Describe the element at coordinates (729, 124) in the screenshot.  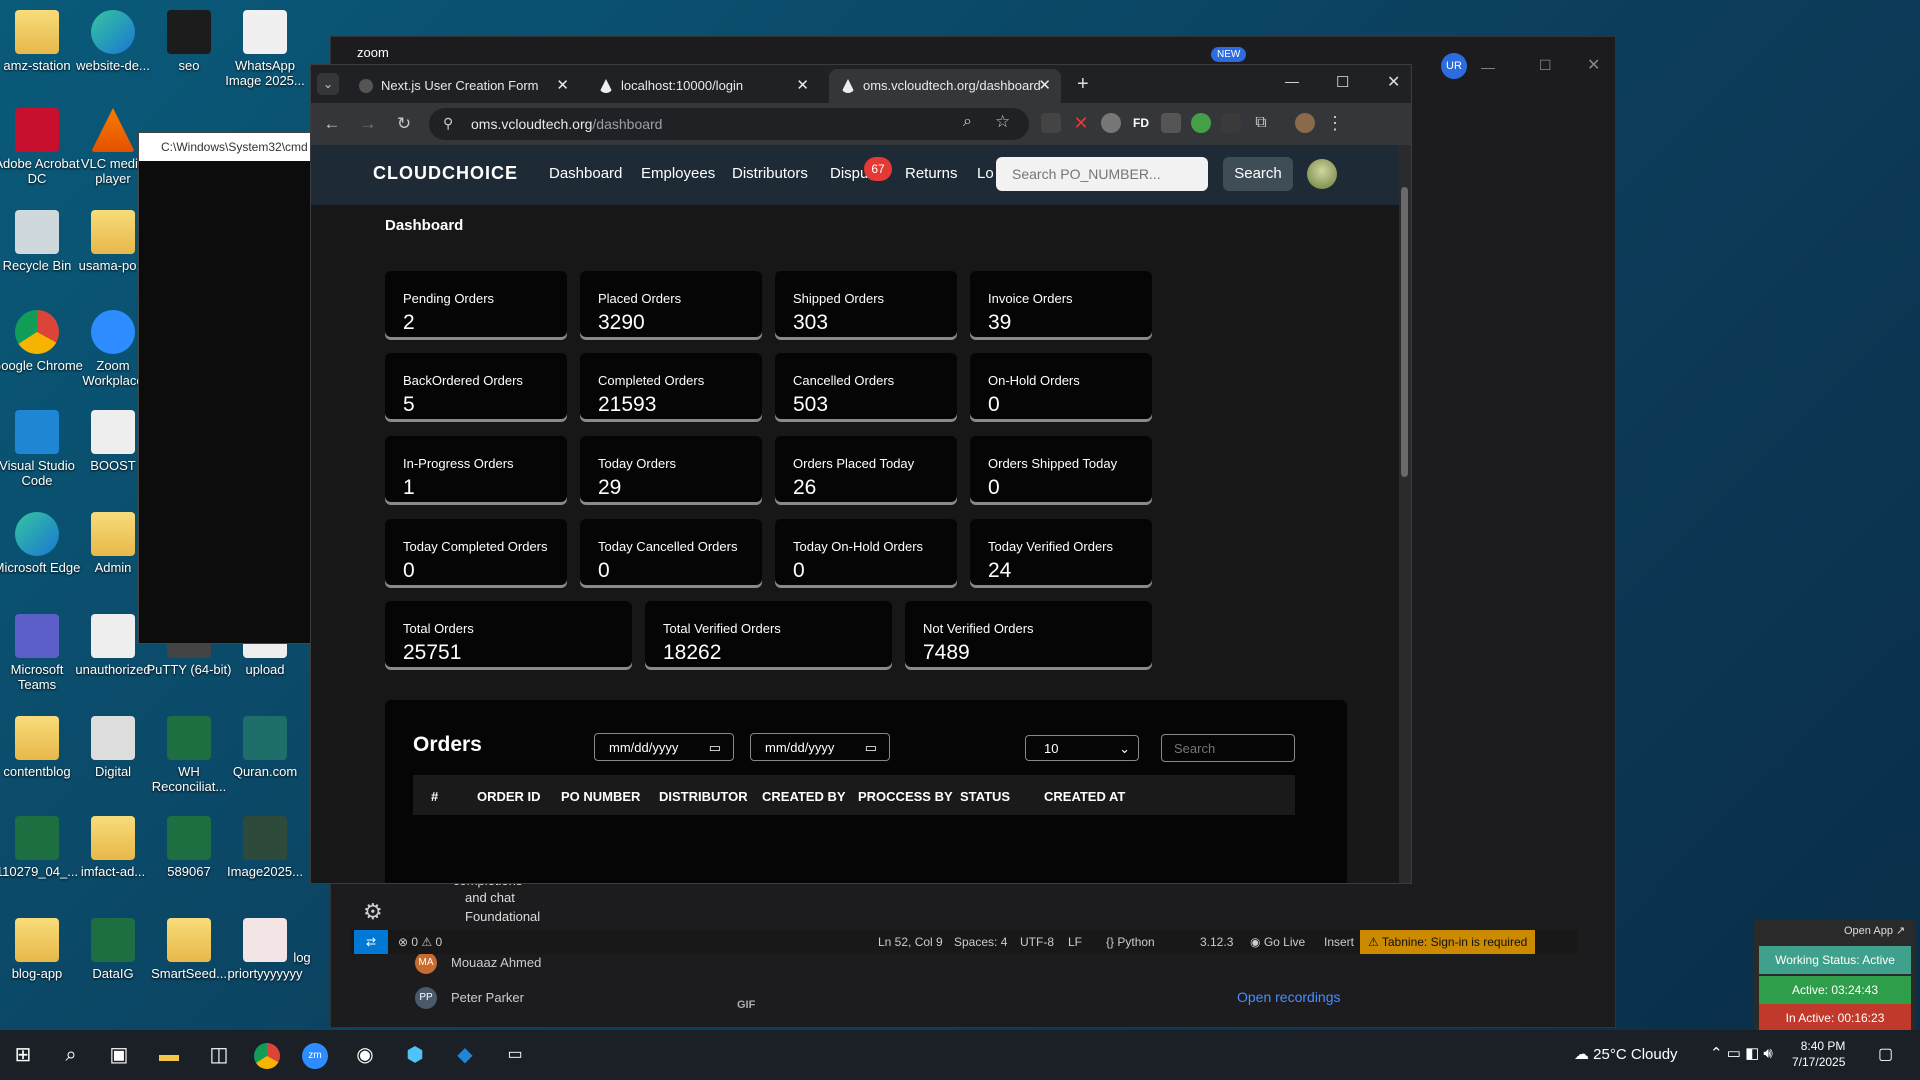
I see `address-bar: ⚲ oms.vcloudtech.org/dashboard ⌕ ☆` at that location.